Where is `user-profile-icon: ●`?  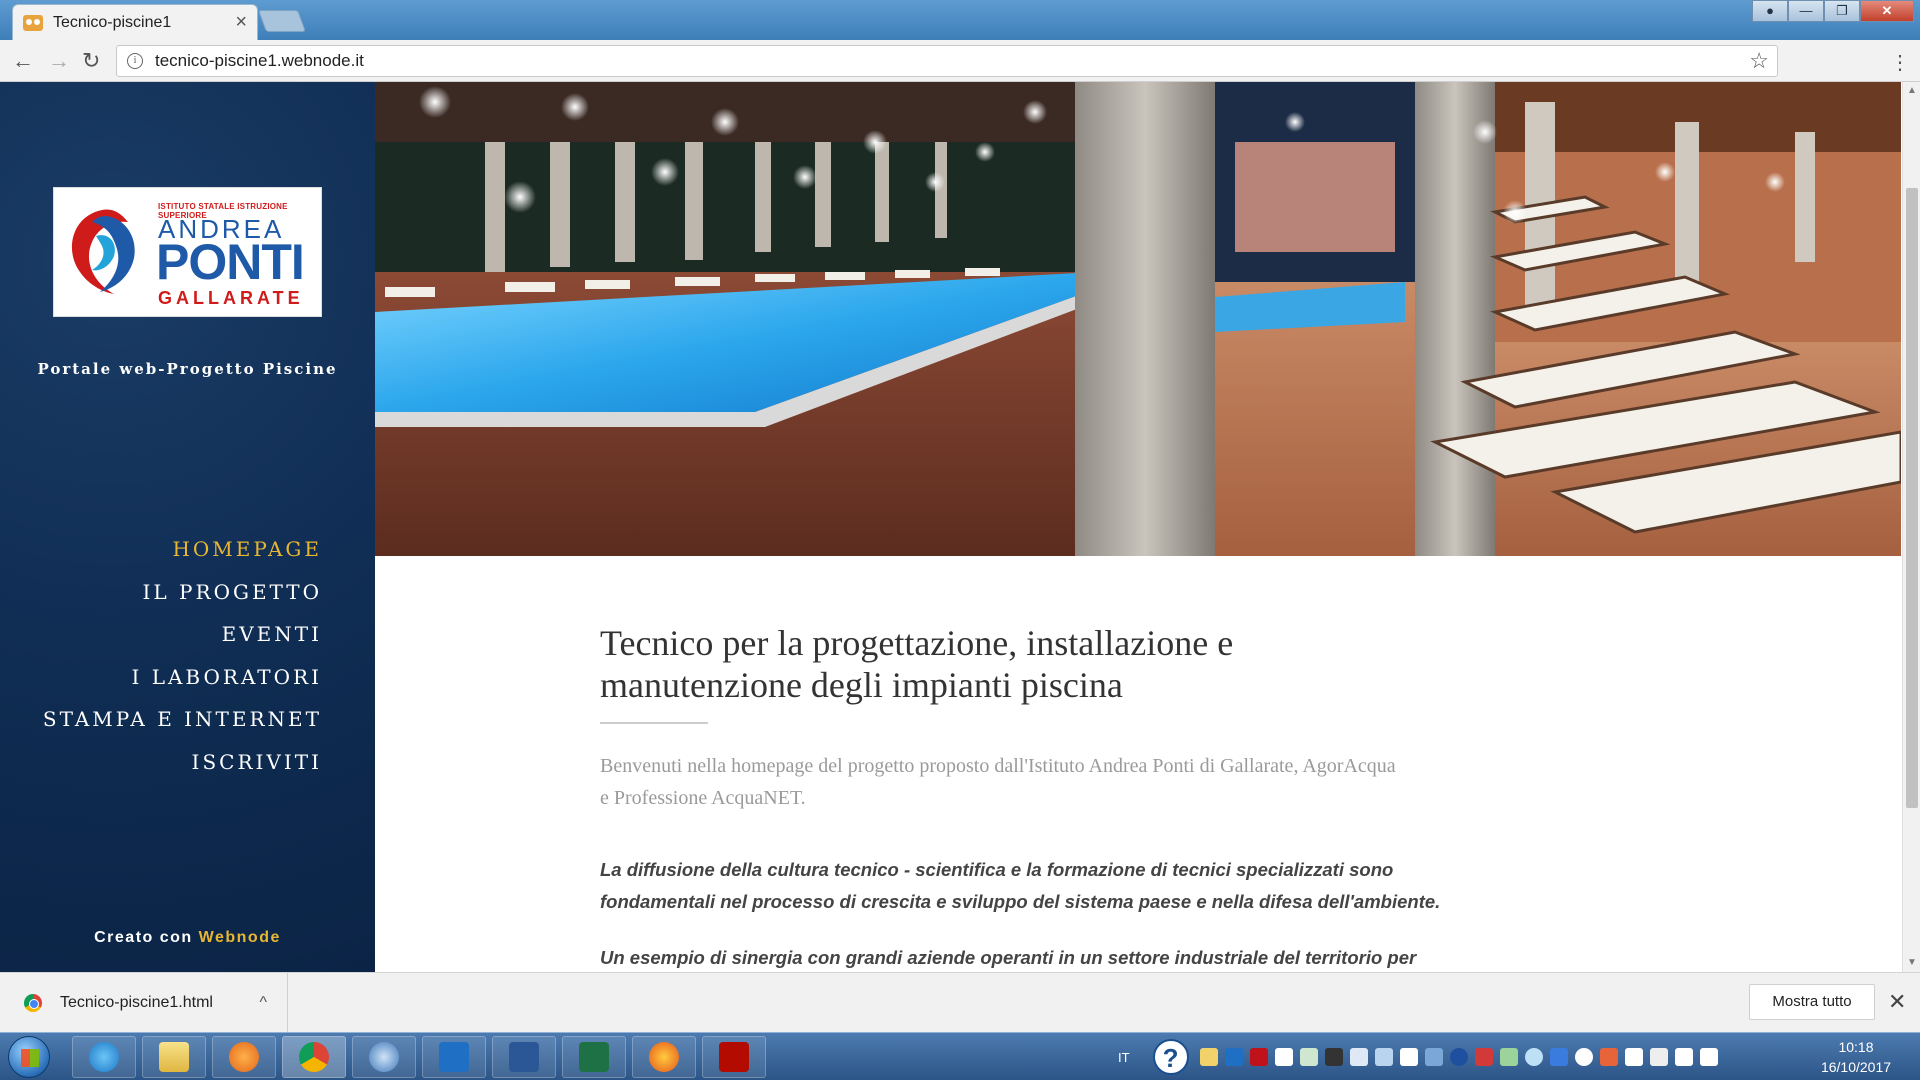
user-profile-icon: ● is located at coordinates (1770, 11).